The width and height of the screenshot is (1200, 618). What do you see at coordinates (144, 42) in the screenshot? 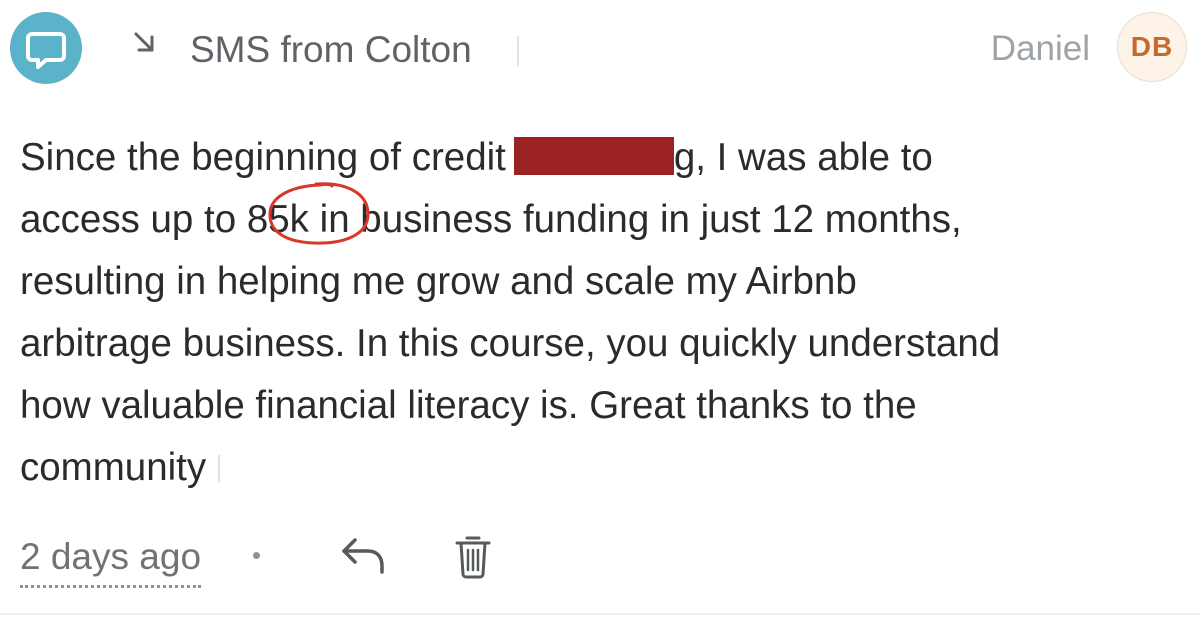
I see `arrow-down-right-icon` at bounding box center [144, 42].